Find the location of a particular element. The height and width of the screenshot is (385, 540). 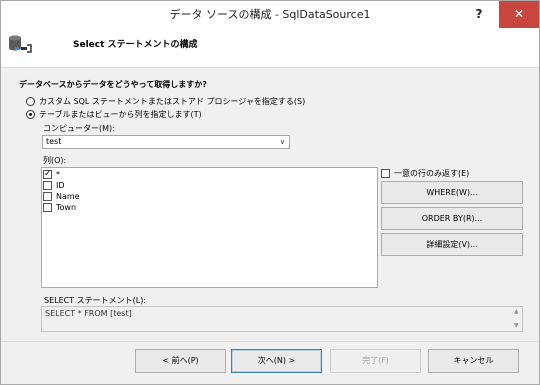

title-bar: データ ソースの構成 - SqlDataSource1 ? ✕ is located at coordinates (270, 14).